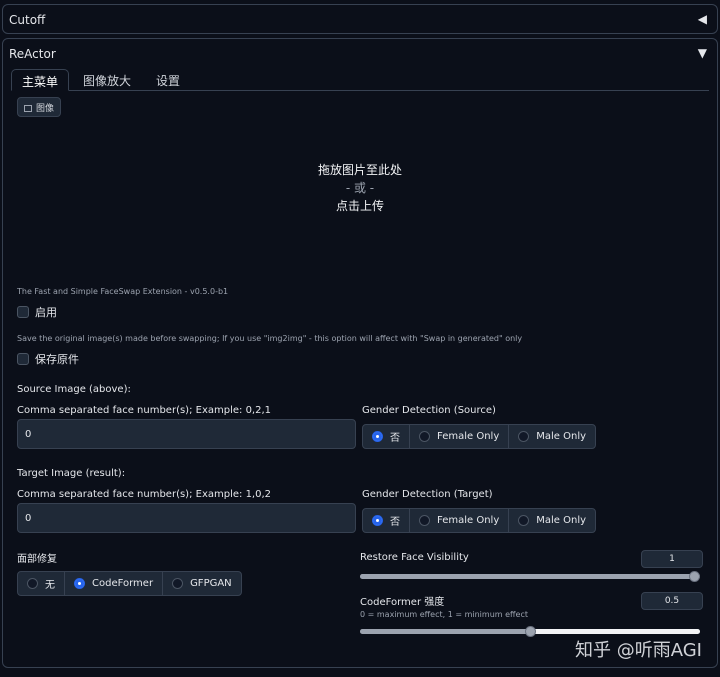  Describe the element at coordinates (427, 494) in the screenshot. I see `gender-target-label: Gender Detection (Target)` at that location.